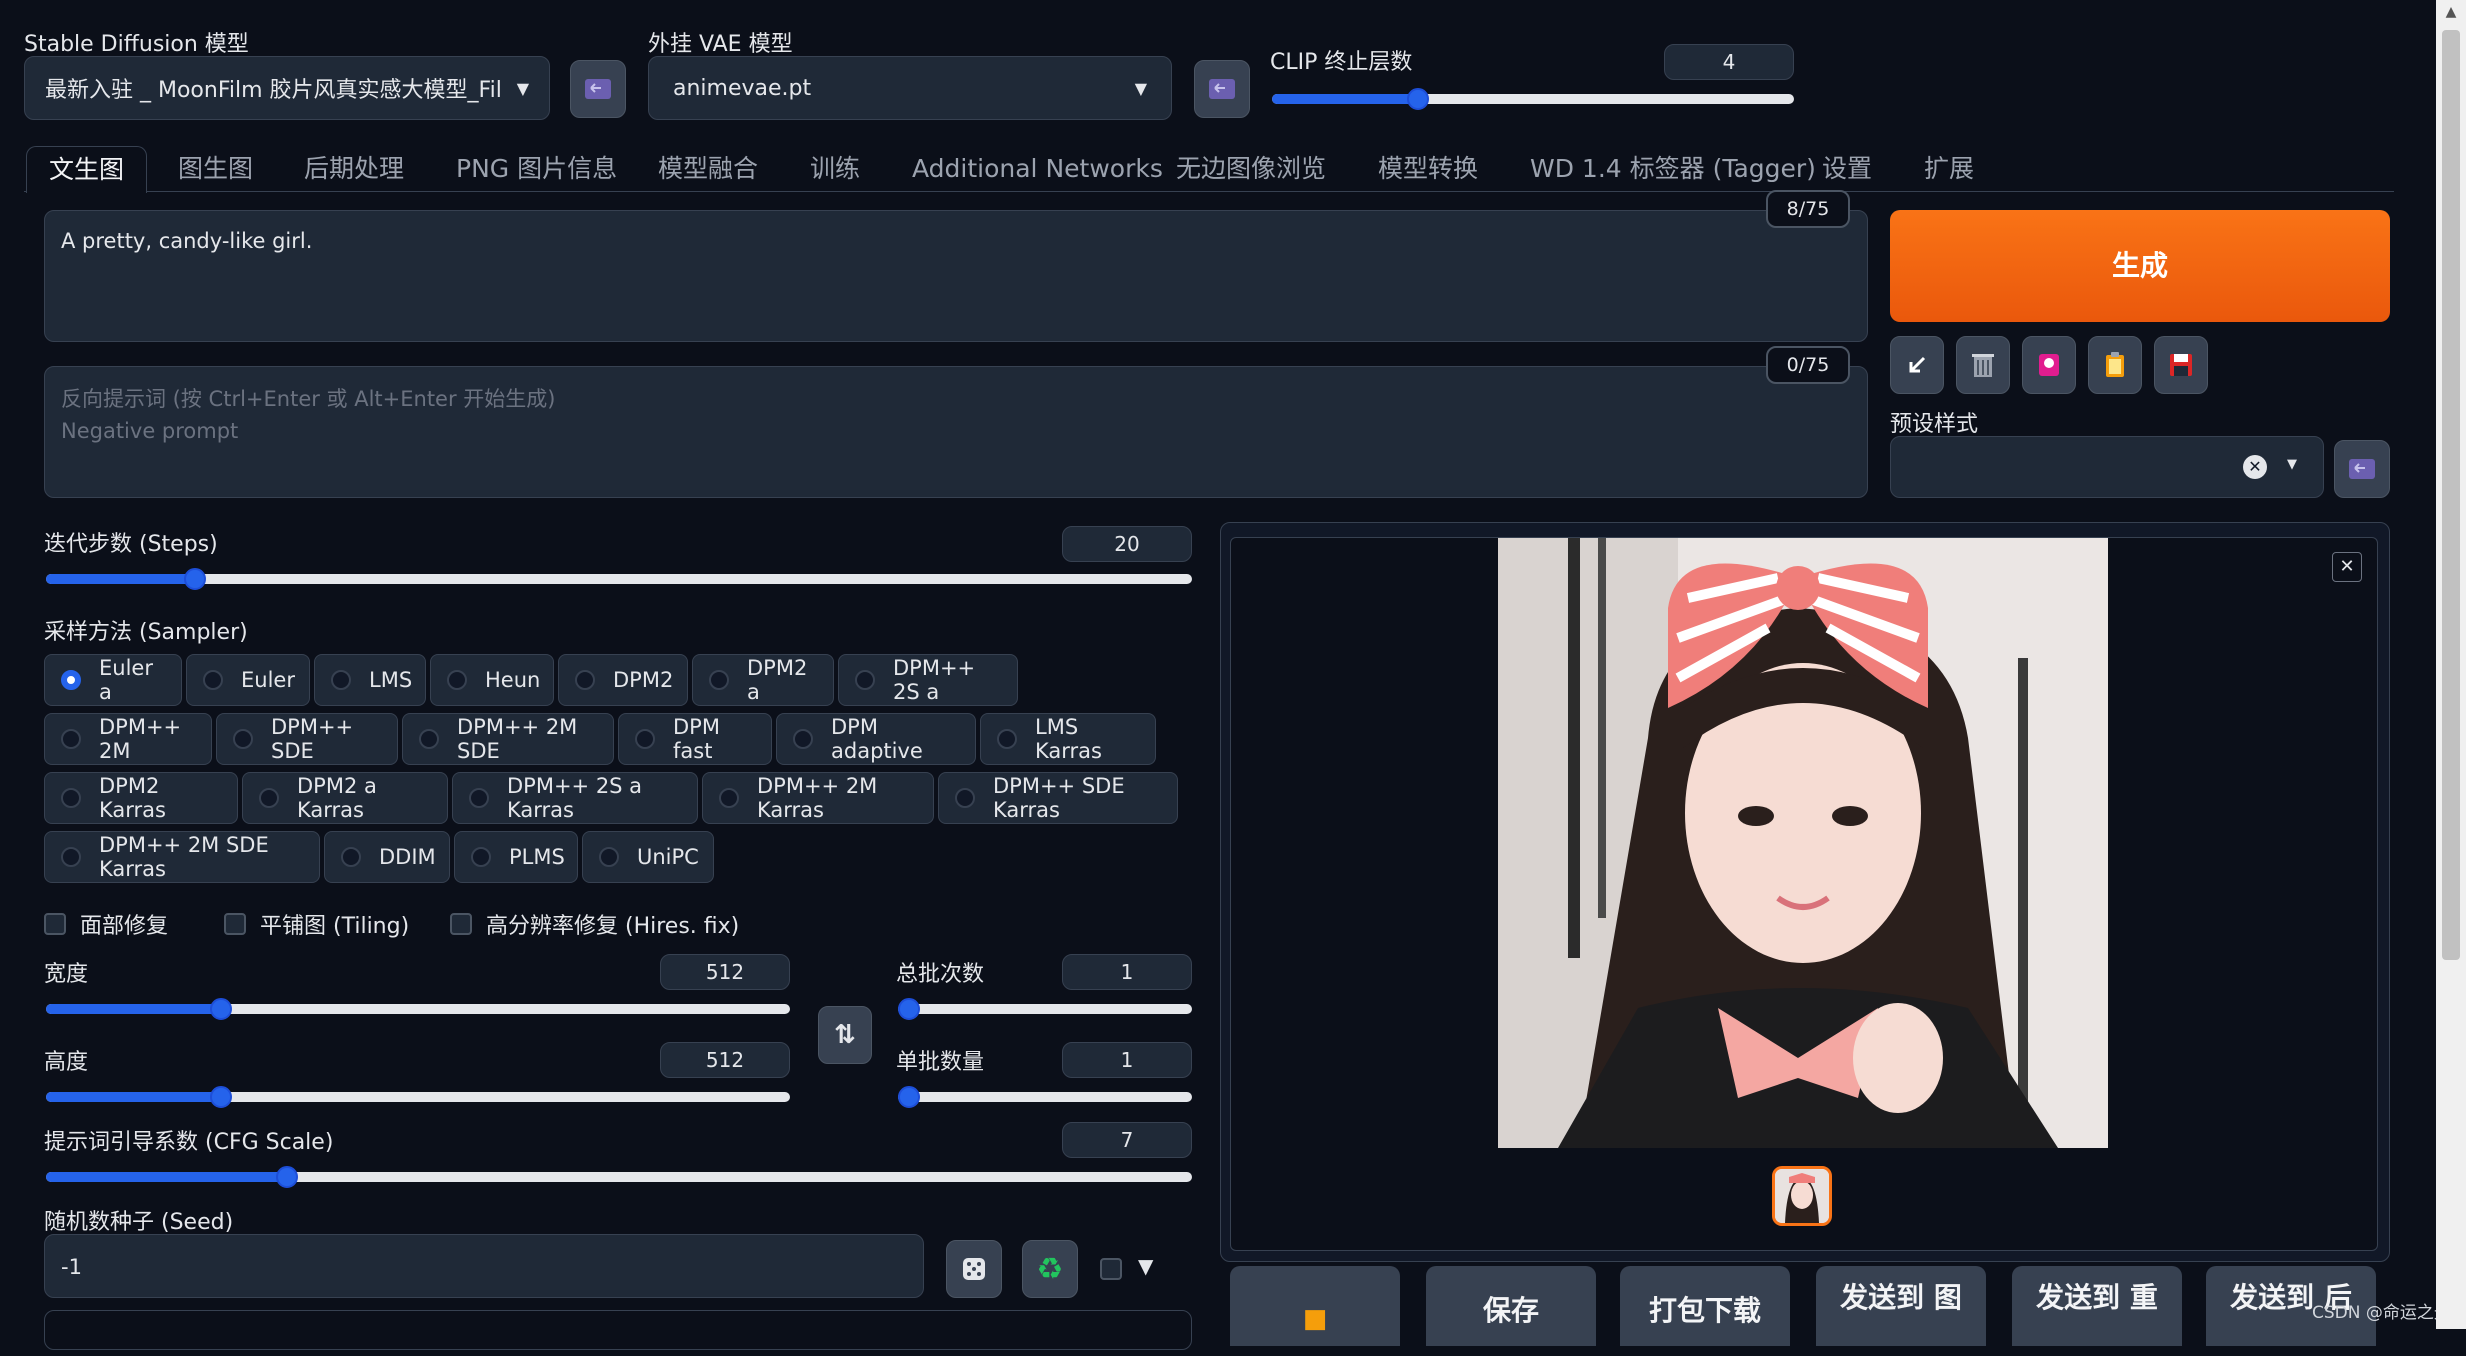 Image resolution: width=2466 pixels, height=1356 pixels. Describe the element at coordinates (248, 680) in the screenshot. I see `sampler-option: Euler` at that location.